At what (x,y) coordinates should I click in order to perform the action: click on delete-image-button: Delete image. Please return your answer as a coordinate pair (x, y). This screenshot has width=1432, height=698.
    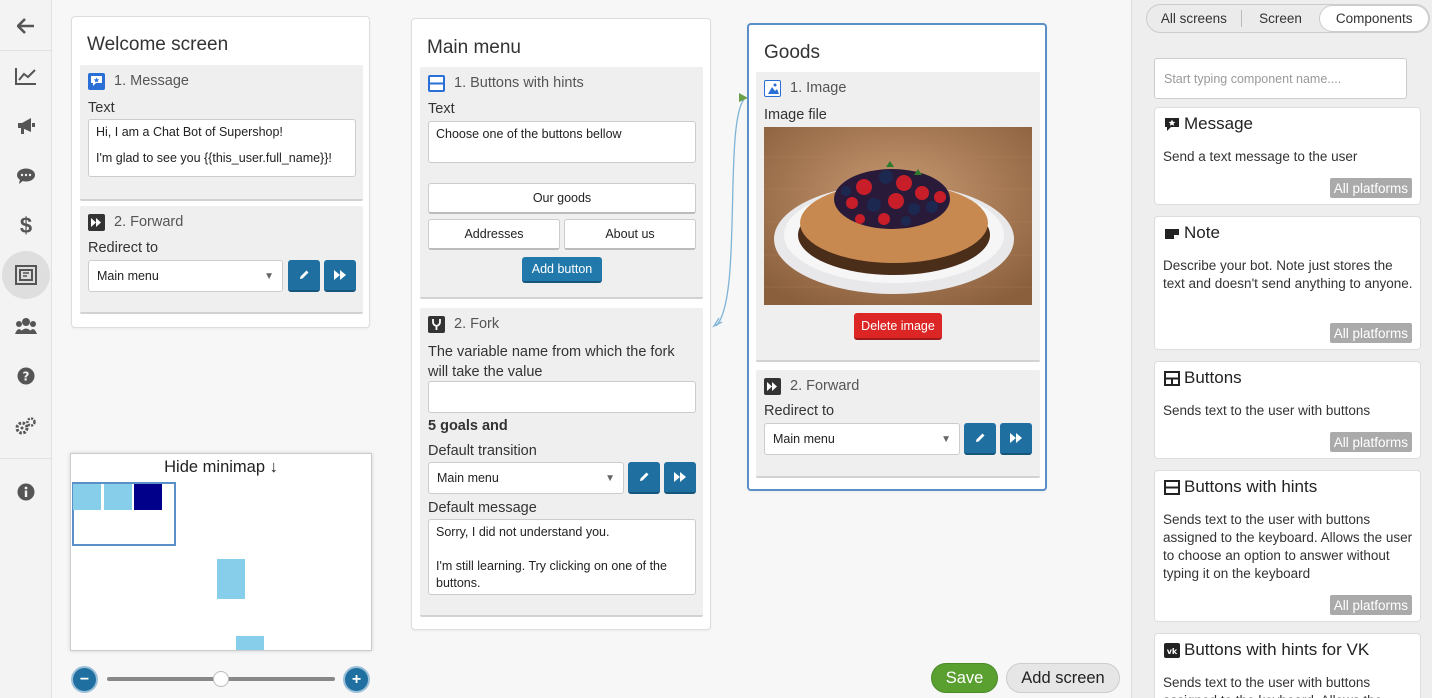
    Looking at the image, I should click on (898, 326).